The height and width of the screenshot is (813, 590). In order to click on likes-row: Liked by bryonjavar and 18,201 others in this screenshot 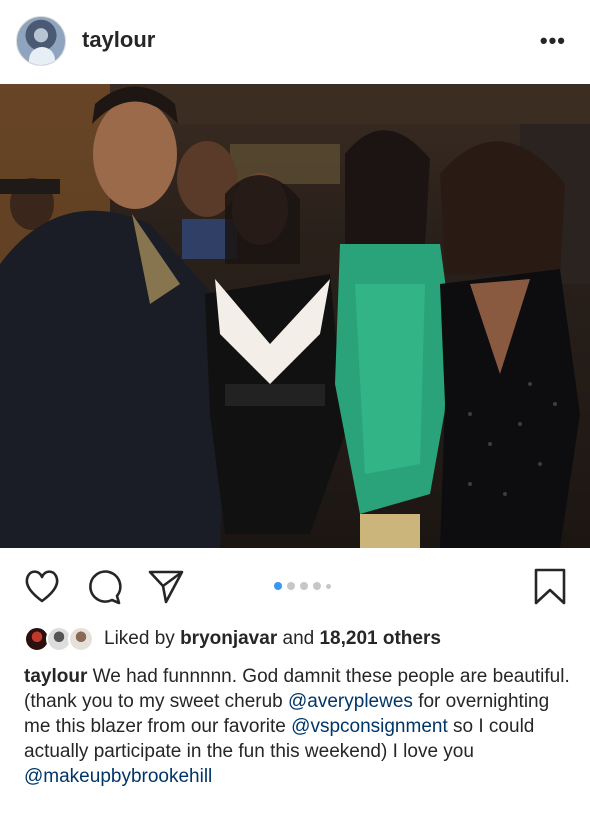, I will do `click(232, 639)`.